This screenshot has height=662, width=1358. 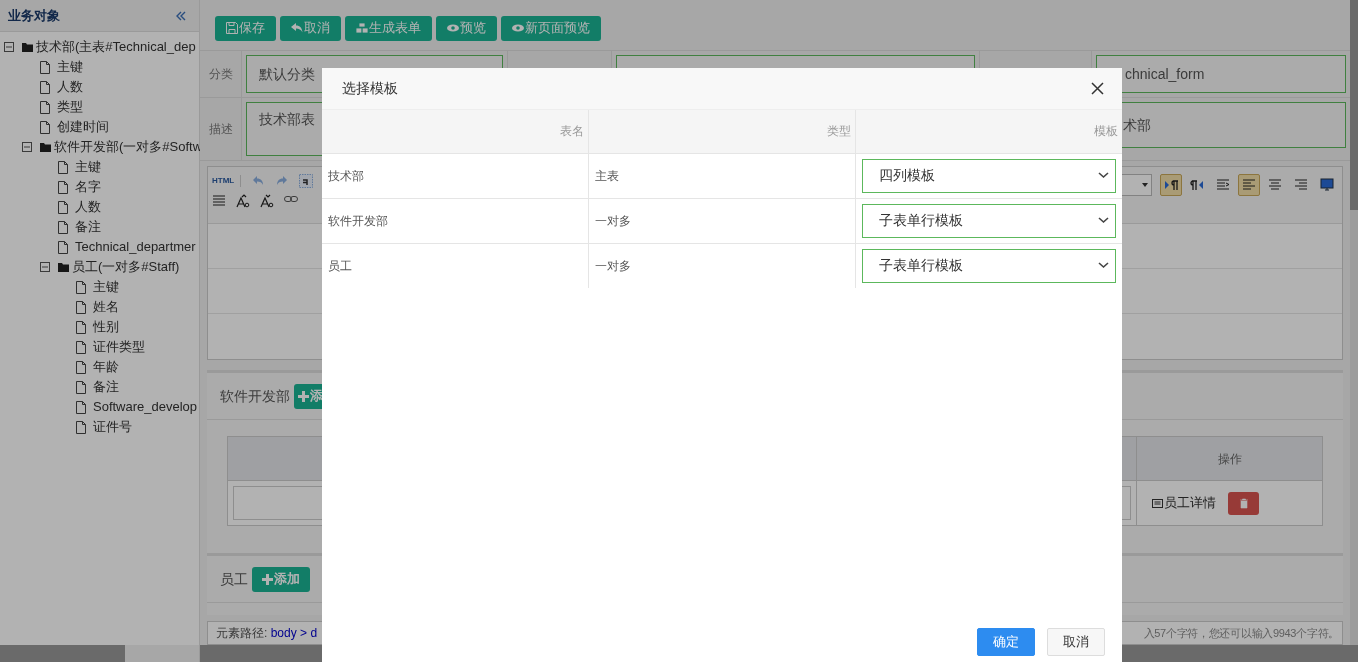 What do you see at coordinates (572, 131) in the screenshot?
I see `column-header: 表名` at bounding box center [572, 131].